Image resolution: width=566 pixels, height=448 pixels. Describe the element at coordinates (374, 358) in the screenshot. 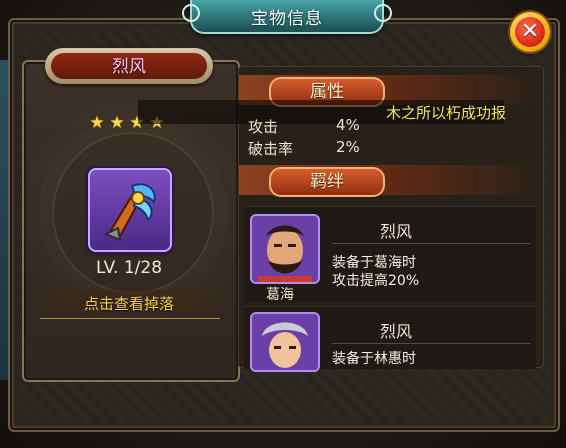

I see `combo-desc-line: 装备于林惠时` at that location.